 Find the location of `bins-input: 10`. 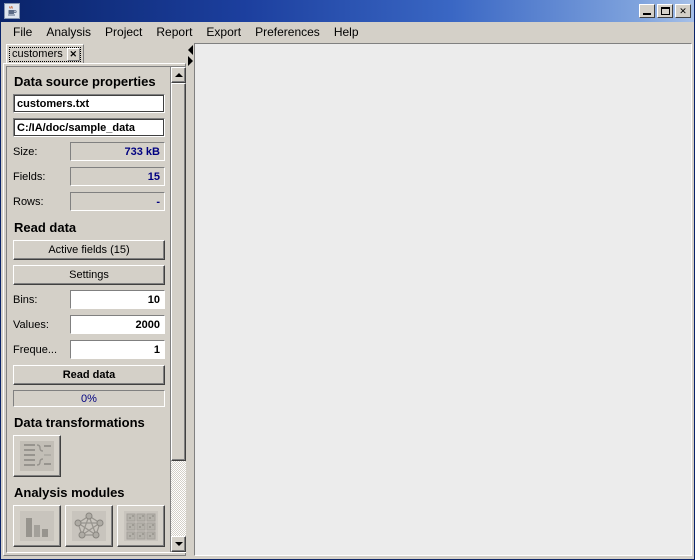

bins-input: 10 is located at coordinates (117, 299).